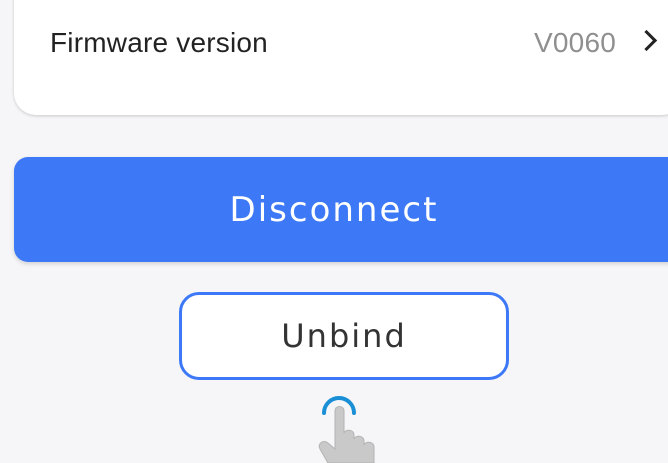  What do you see at coordinates (334, 209) in the screenshot?
I see `disconnect-button-label: Disconnect` at bounding box center [334, 209].